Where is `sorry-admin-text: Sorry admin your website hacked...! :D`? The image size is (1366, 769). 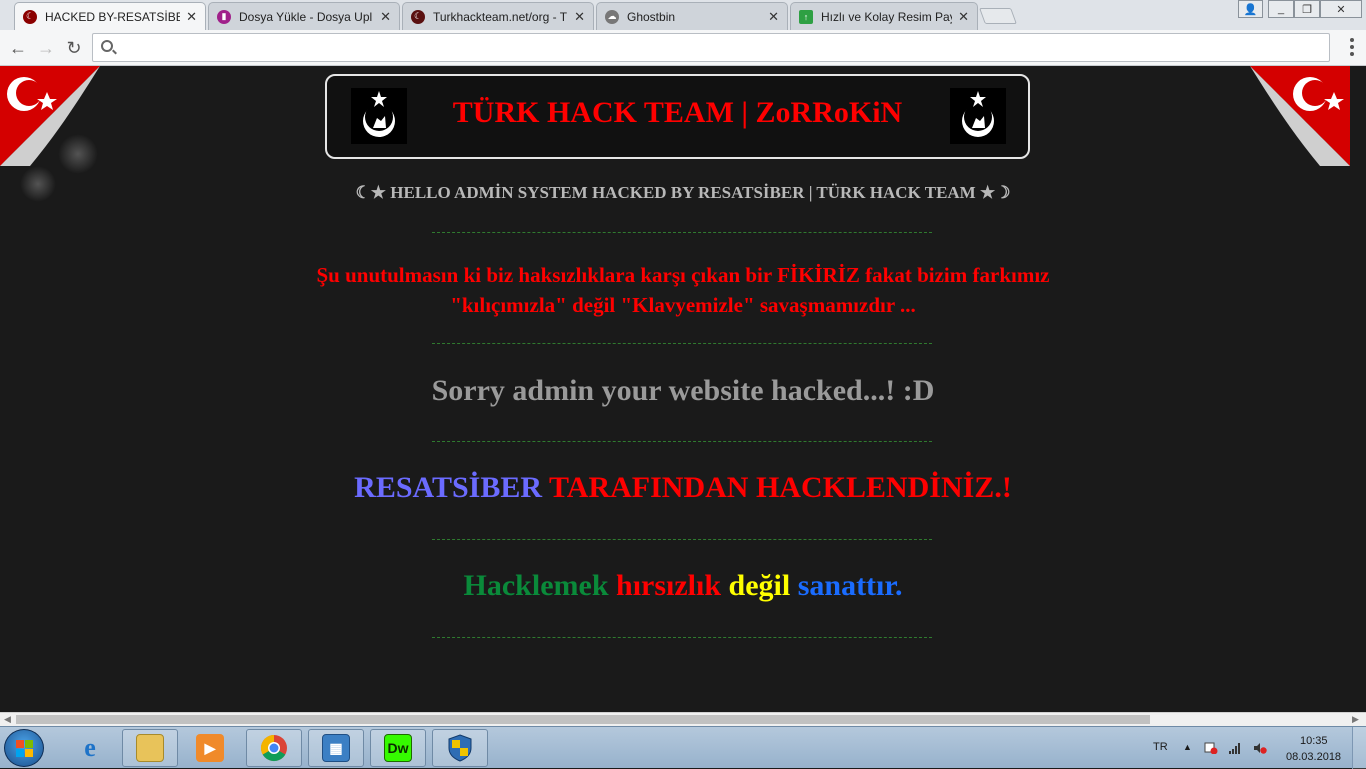
sorry-admin-text: Sorry admin your website hacked...! :D is located at coordinates (683, 390).